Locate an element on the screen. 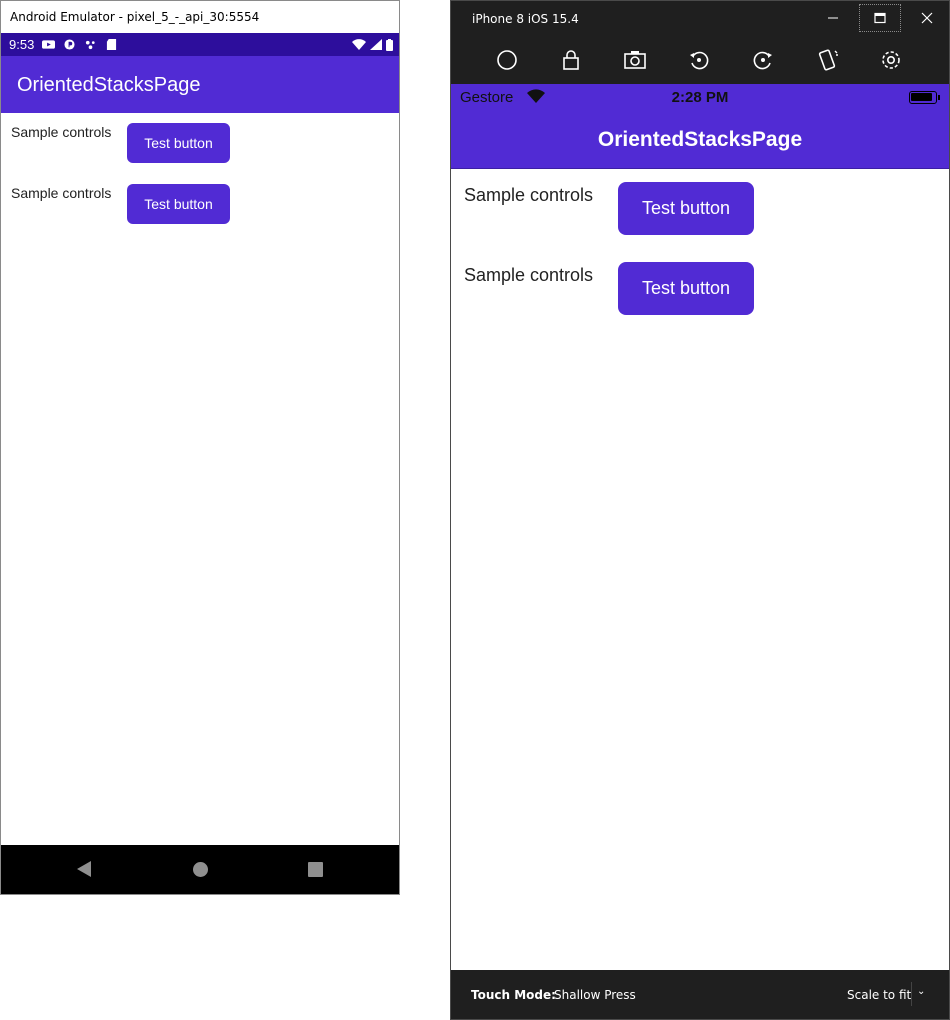 The width and height of the screenshot is (950, 1020). ios-window-title: iPhone 8 iOS 15.4 is located at coordinates (525, 19).